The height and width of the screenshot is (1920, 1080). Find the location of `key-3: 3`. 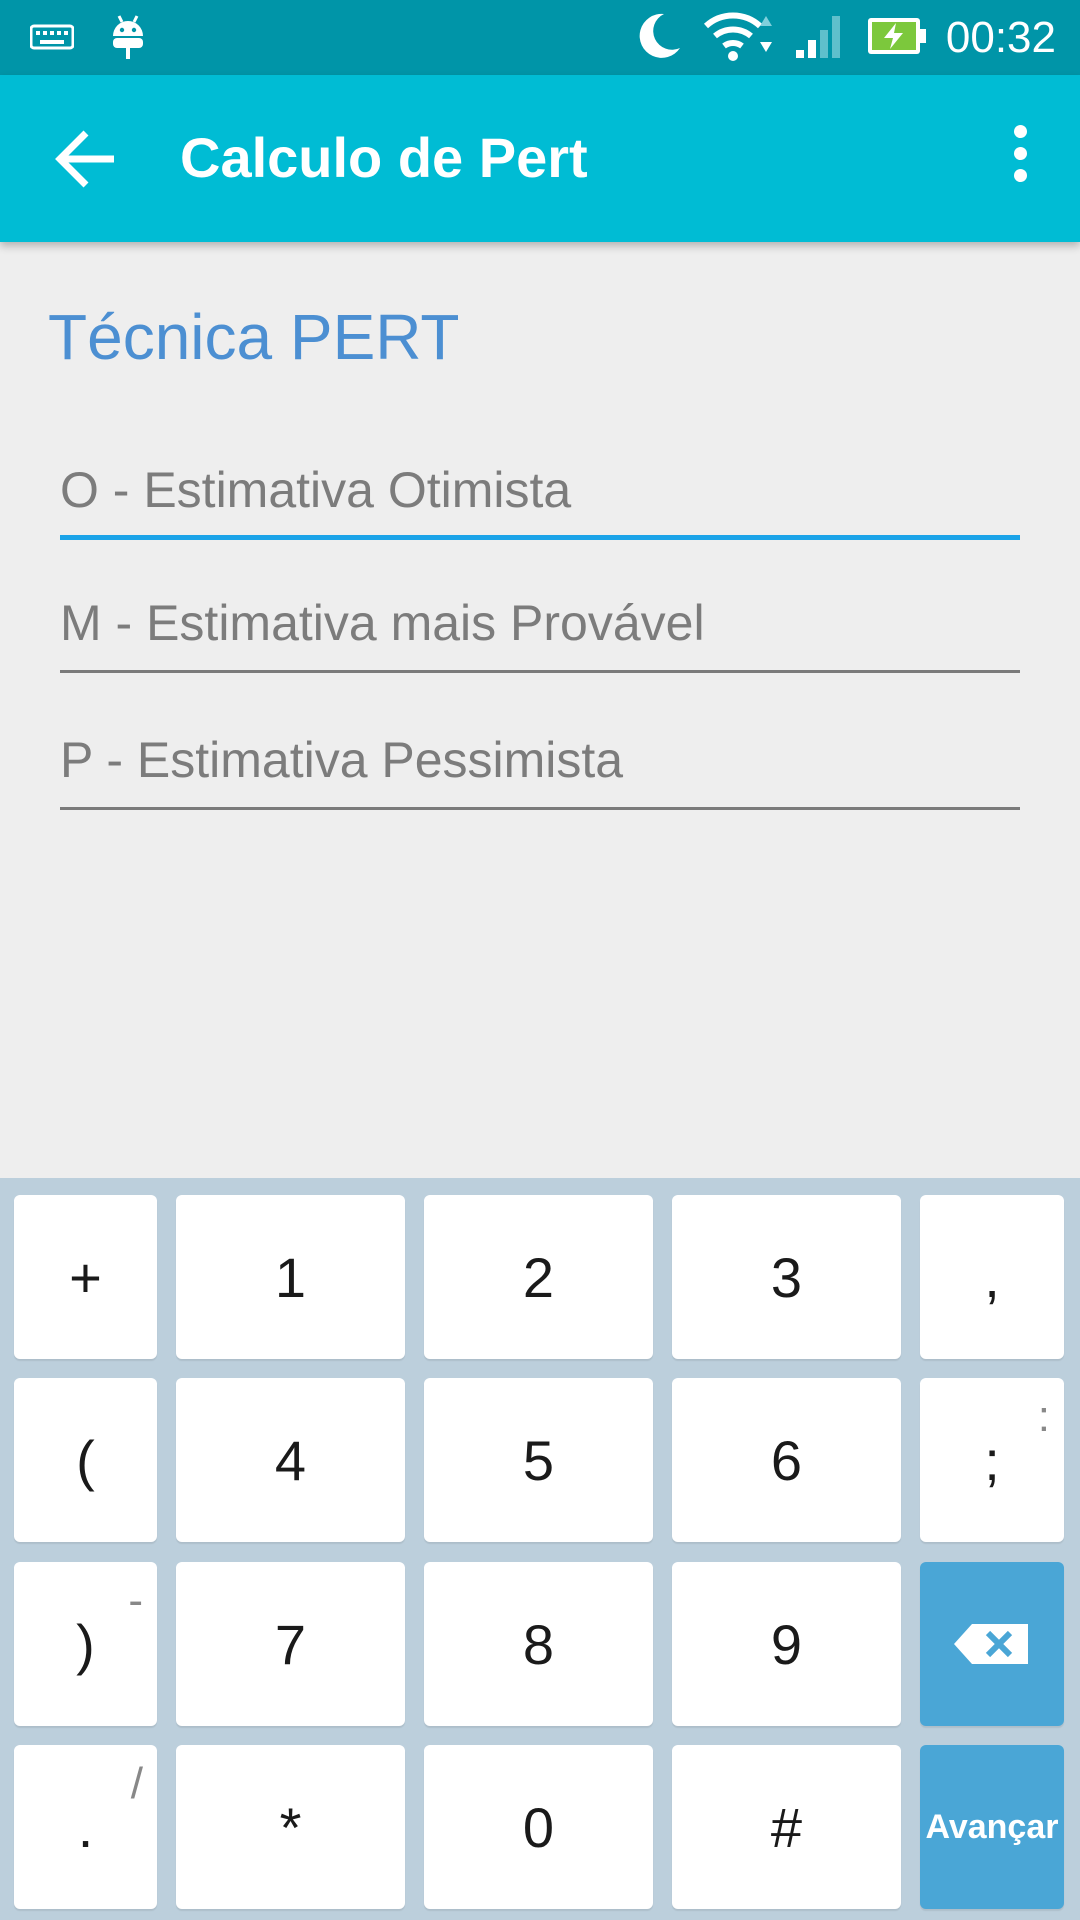

key-3: 3 is located at coordinates (786, 1277).